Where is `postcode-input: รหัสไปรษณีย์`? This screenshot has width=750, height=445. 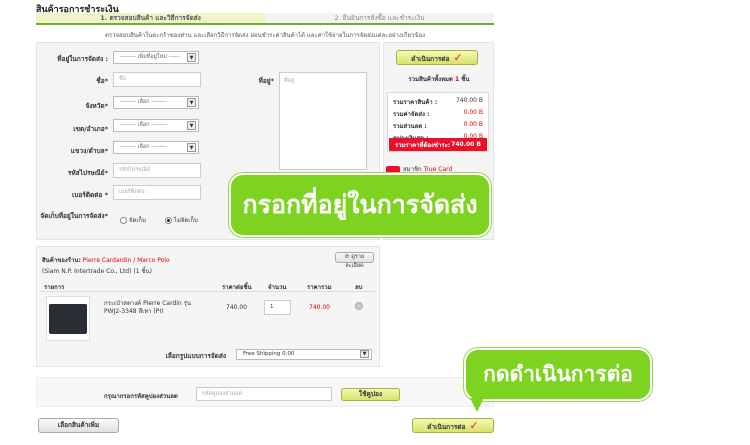 postcode-input: รหัสไปรษณีย์ is located at coordinates (157, 170).